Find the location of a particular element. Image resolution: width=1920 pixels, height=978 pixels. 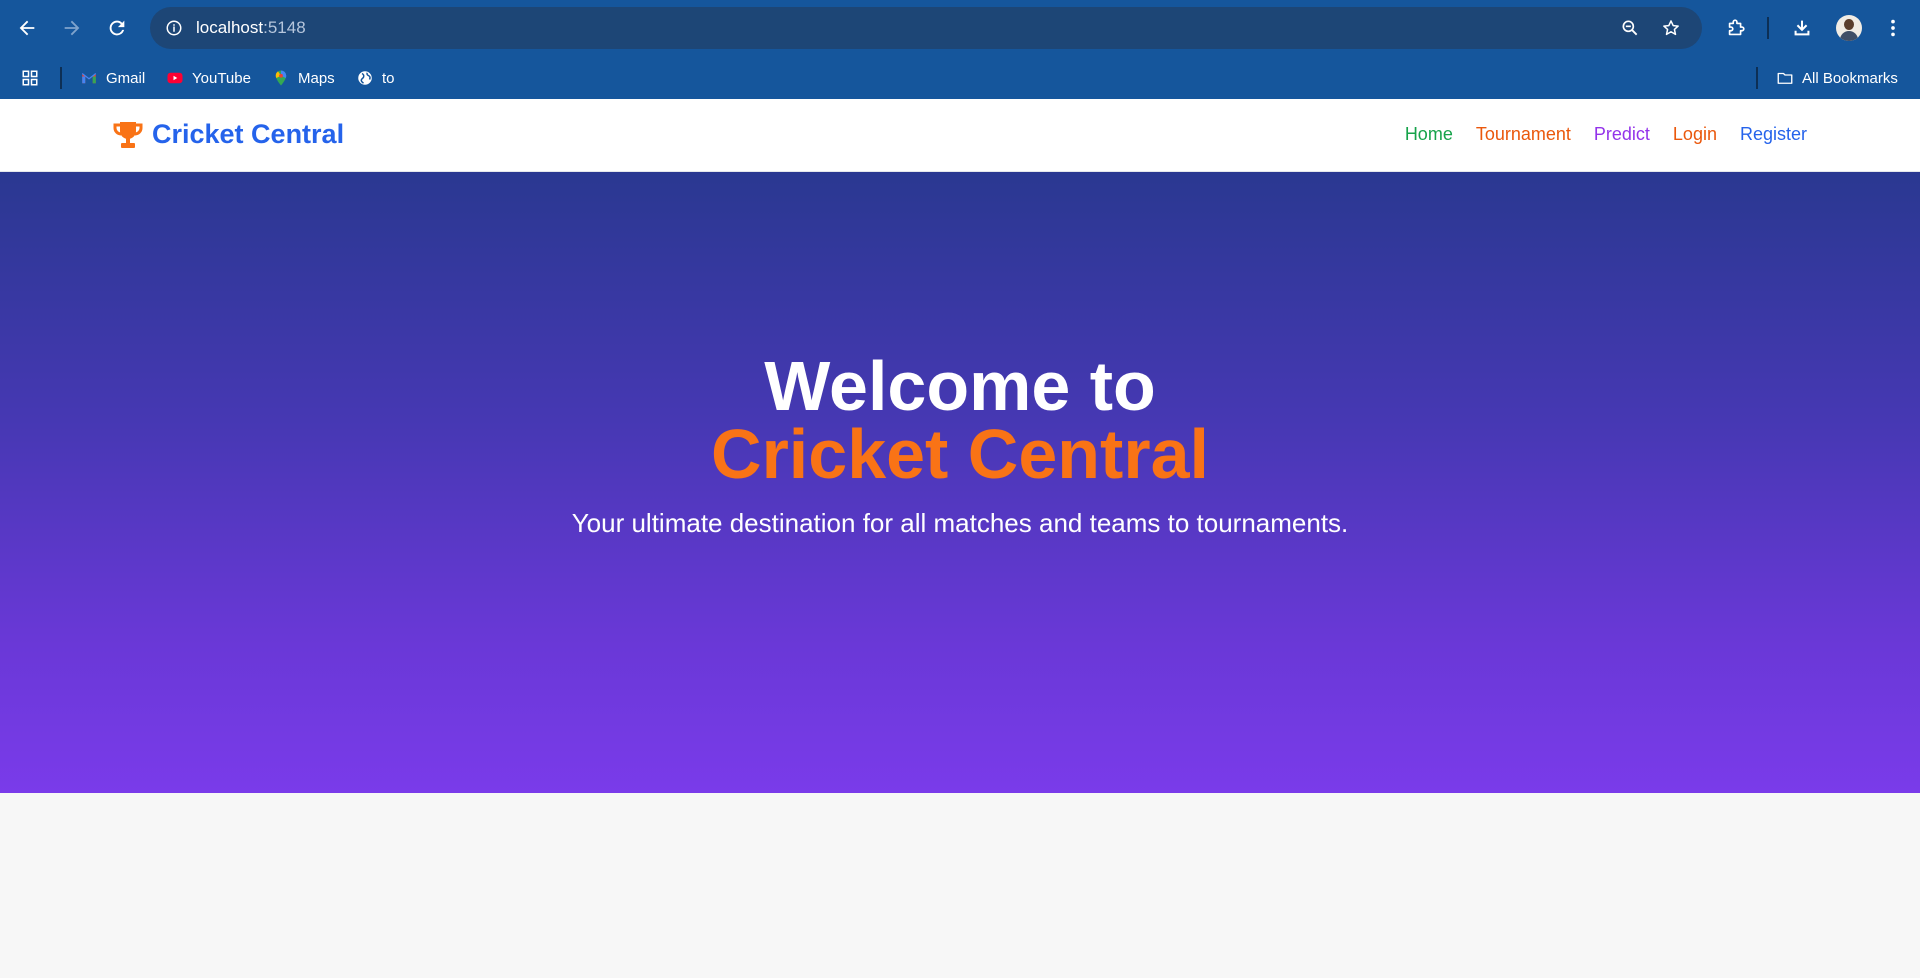

nav-link-home: Home is located at coordinates (1429, 134).